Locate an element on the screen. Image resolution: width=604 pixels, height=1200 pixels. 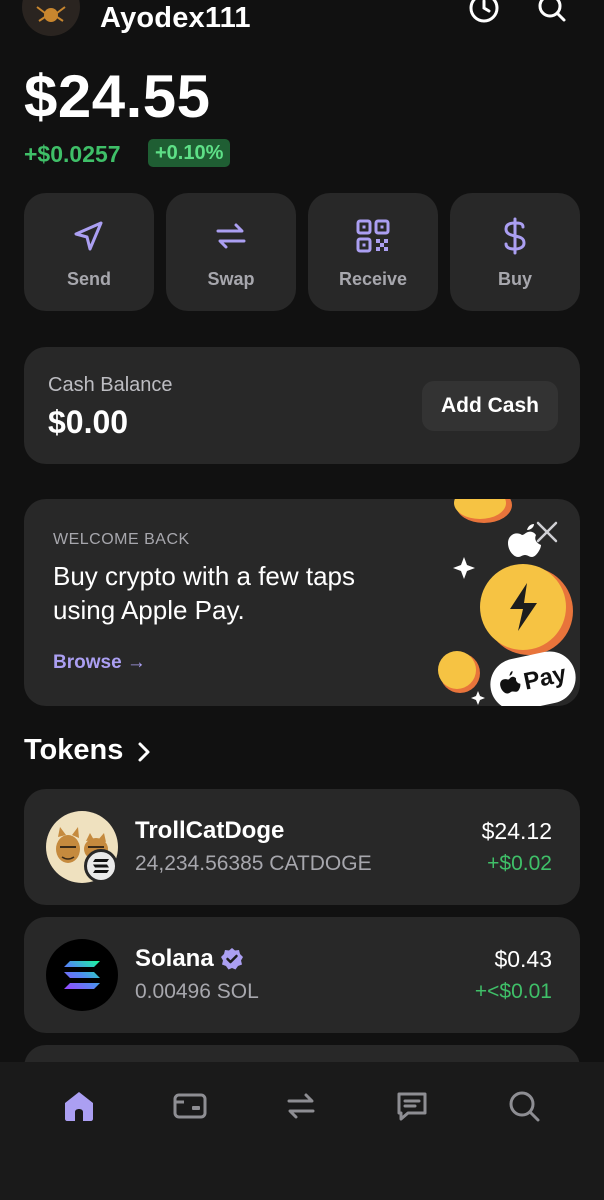
change-percent-badge: +0.10% is located at coordinates (189, 153).